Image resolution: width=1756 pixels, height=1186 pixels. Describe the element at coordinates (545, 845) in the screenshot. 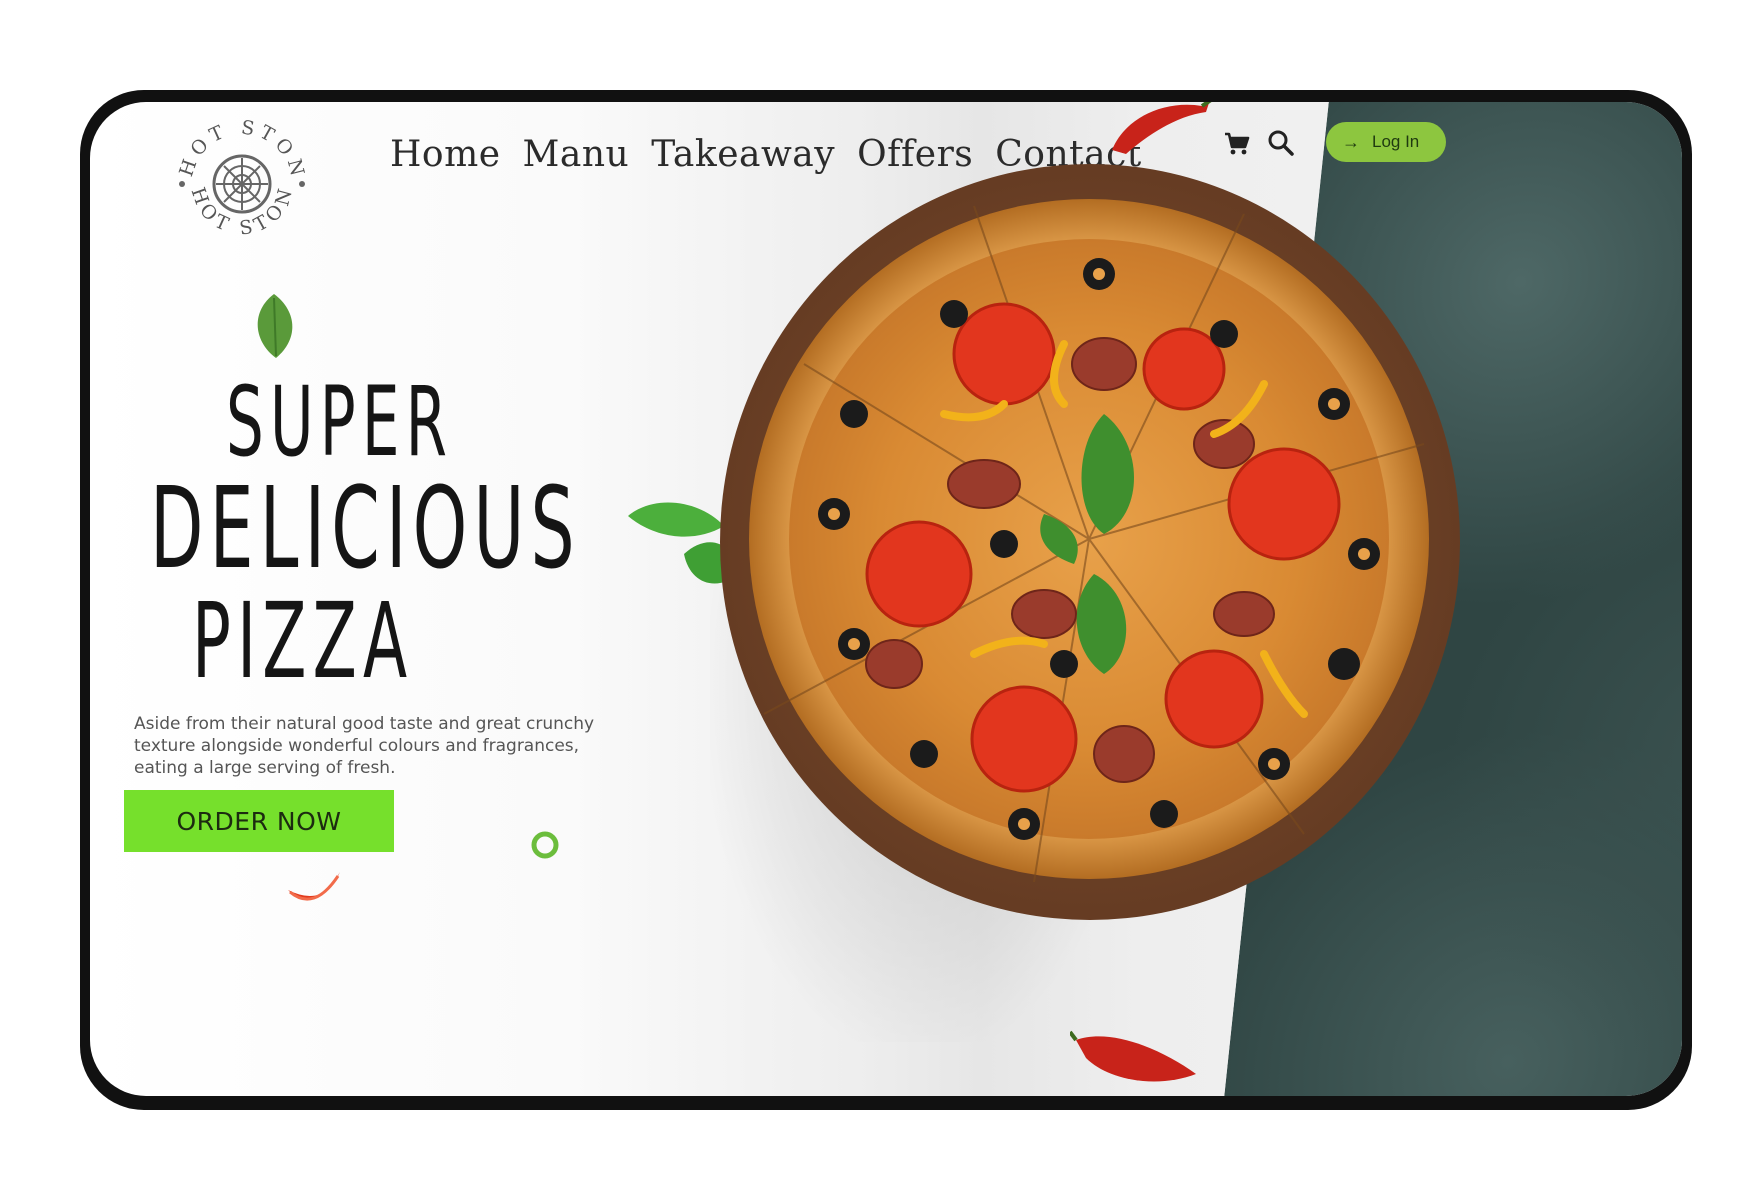

I see `pepper-slice-decoration` at that location.